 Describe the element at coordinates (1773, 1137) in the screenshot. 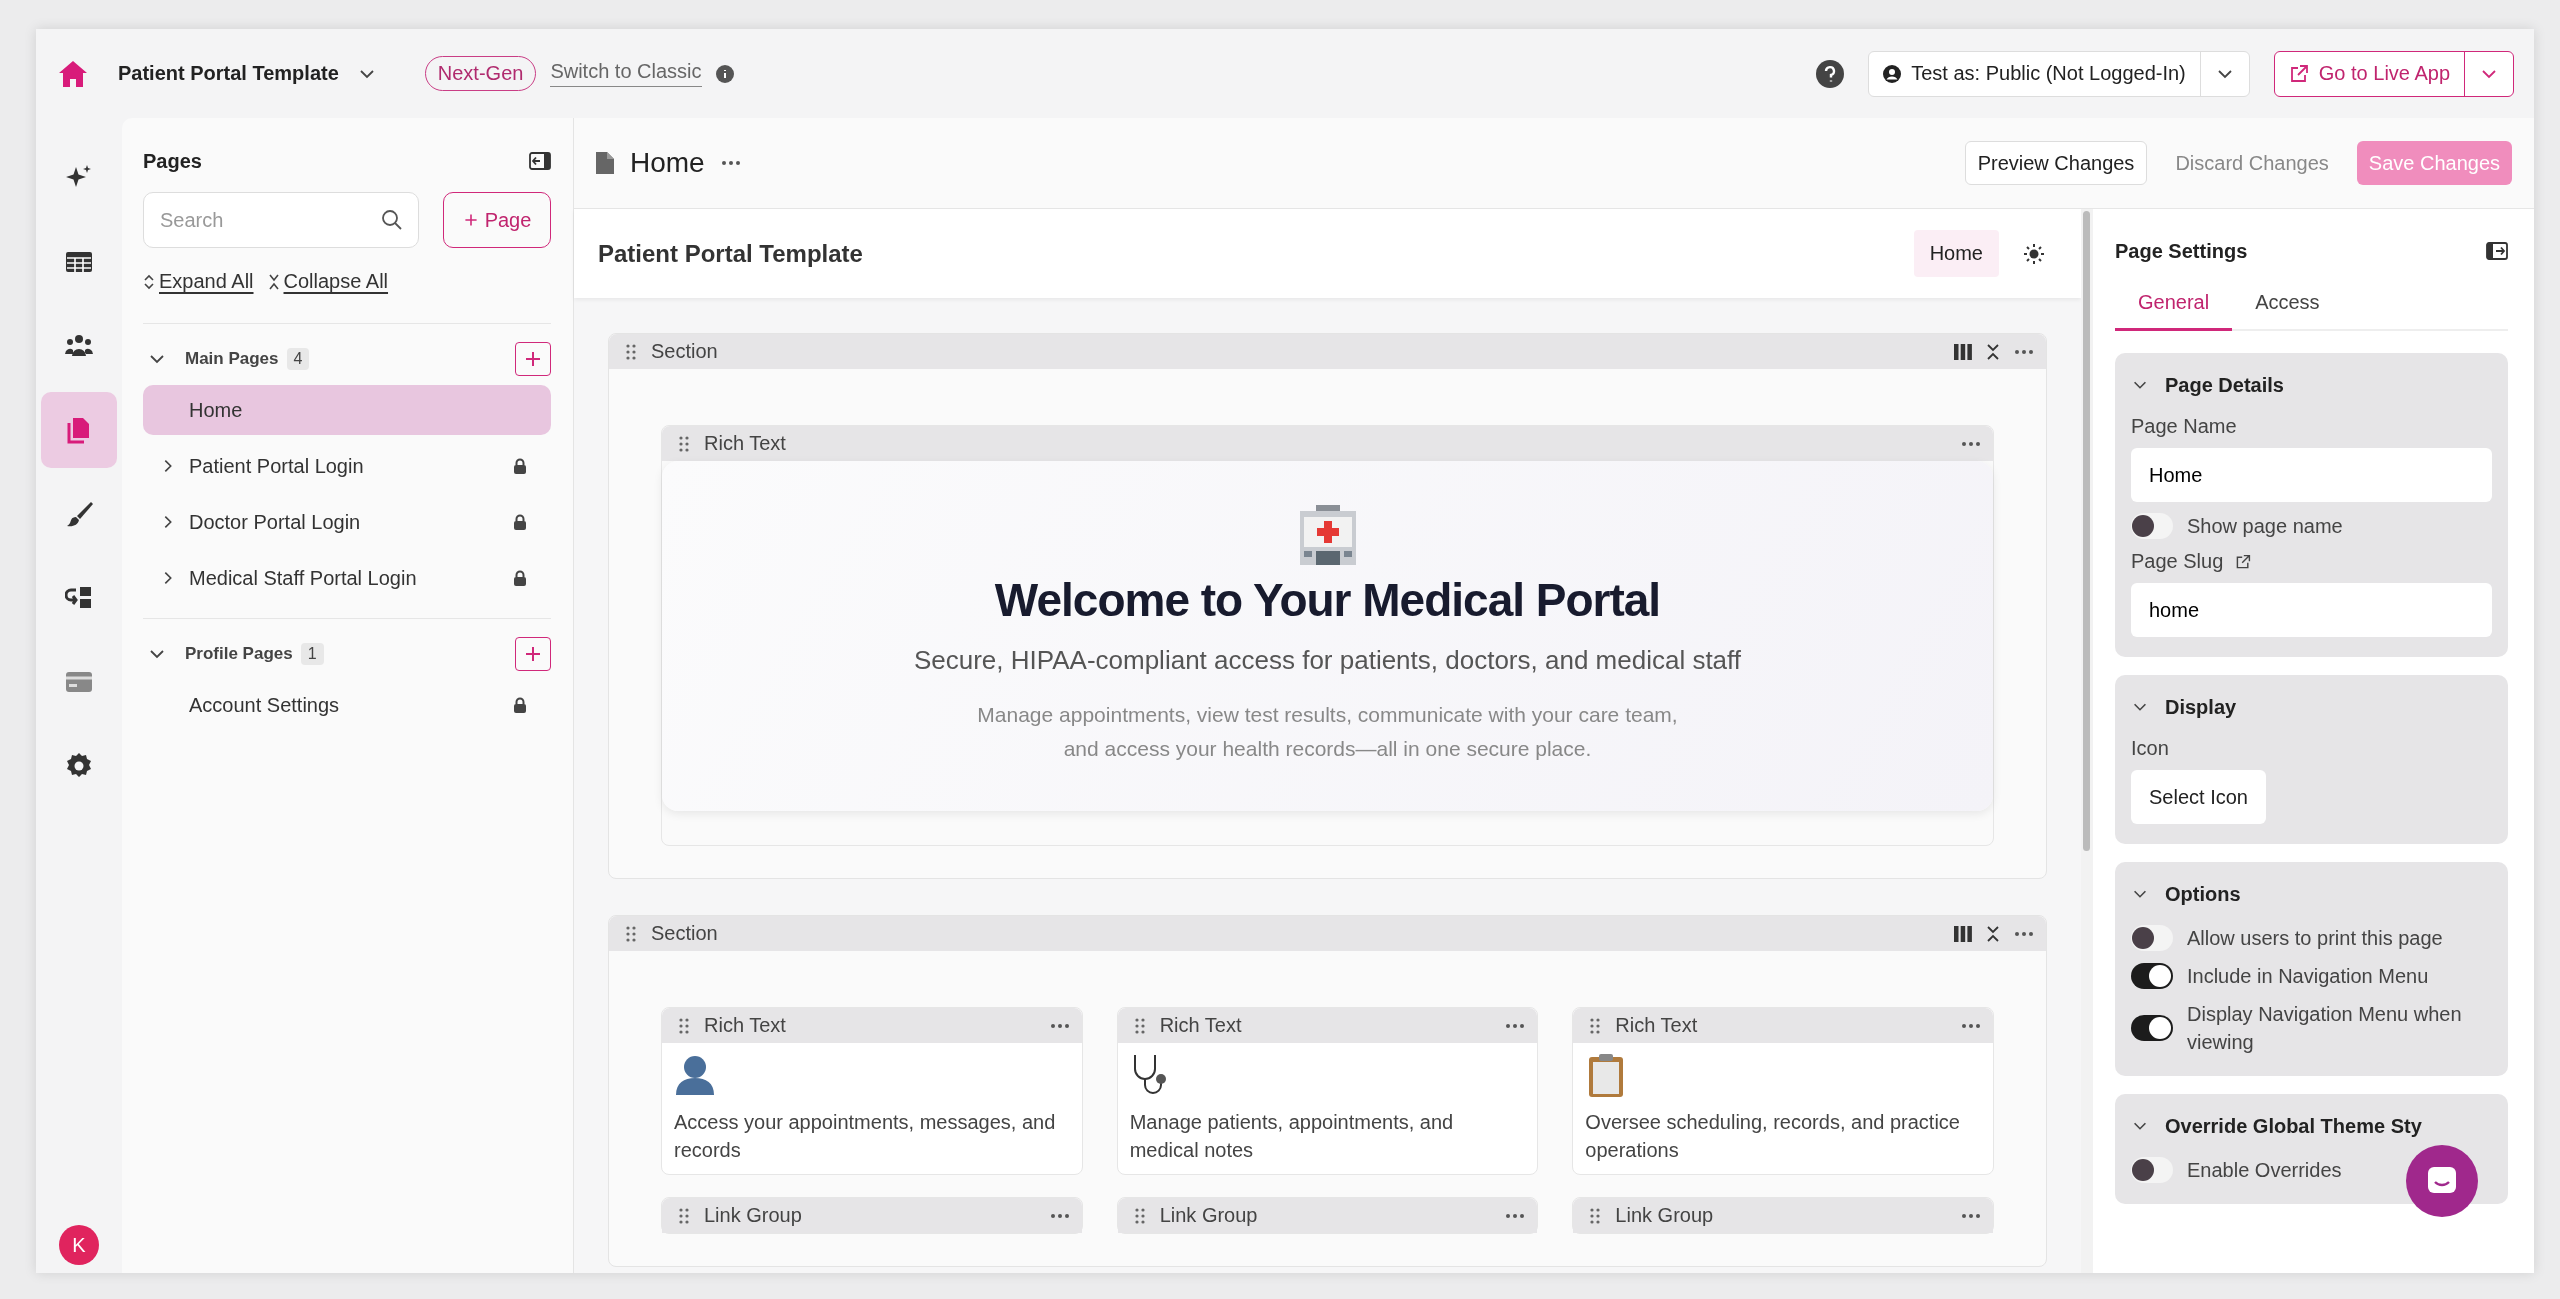

I see `feature-description: Oversee scheduling, records, and practice operations` at that location.